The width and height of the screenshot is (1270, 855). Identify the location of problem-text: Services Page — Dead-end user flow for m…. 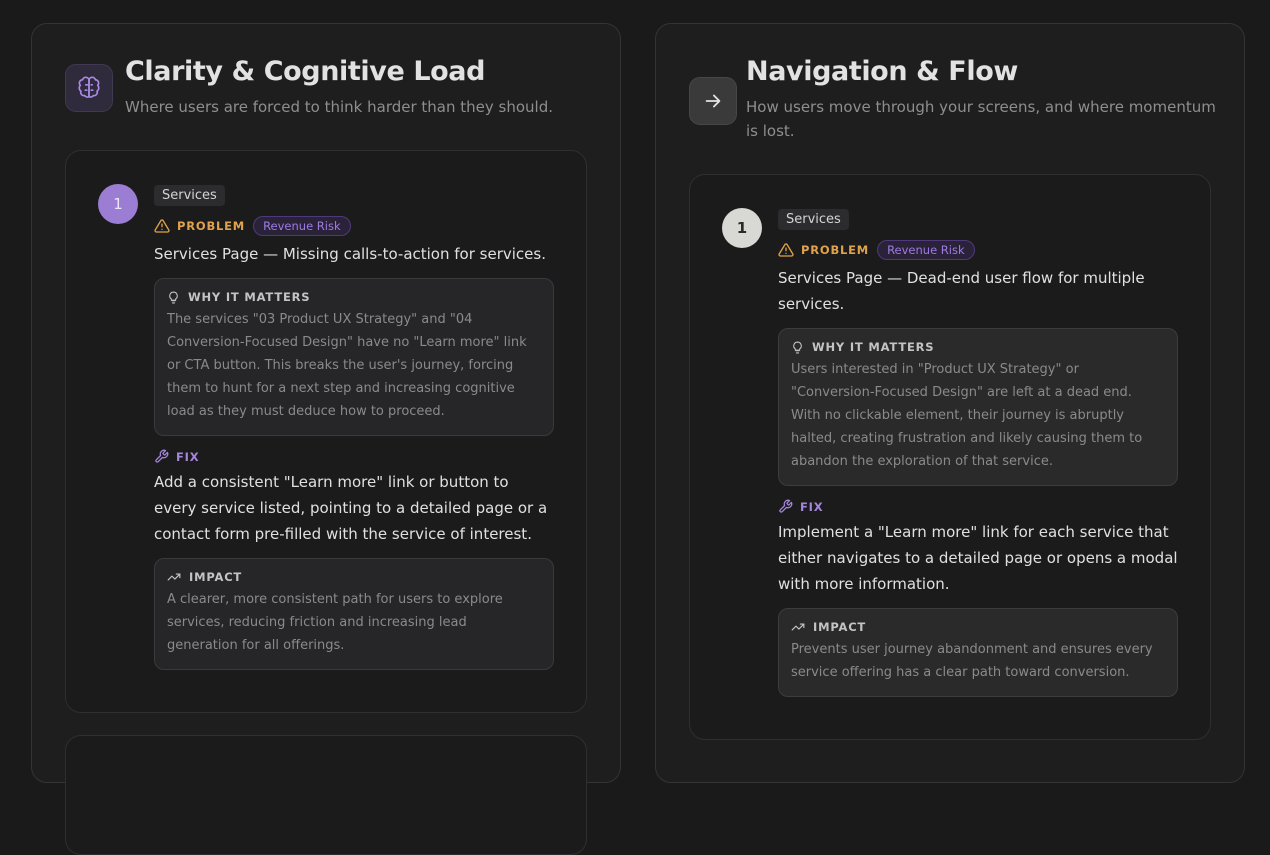
(961, 291).